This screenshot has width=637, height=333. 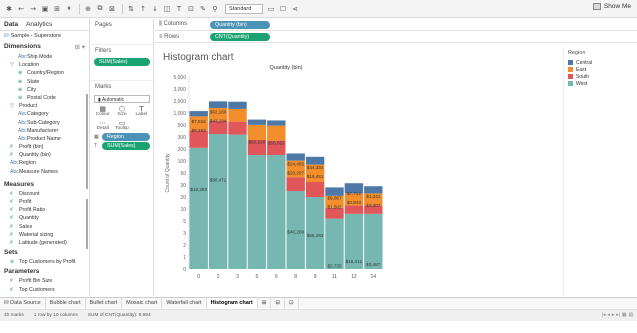 What do you see at coordinates (292, 303) in the screenshot?
I see `new-story-tab-icon: ⊡` at bounding box center [292, 303].